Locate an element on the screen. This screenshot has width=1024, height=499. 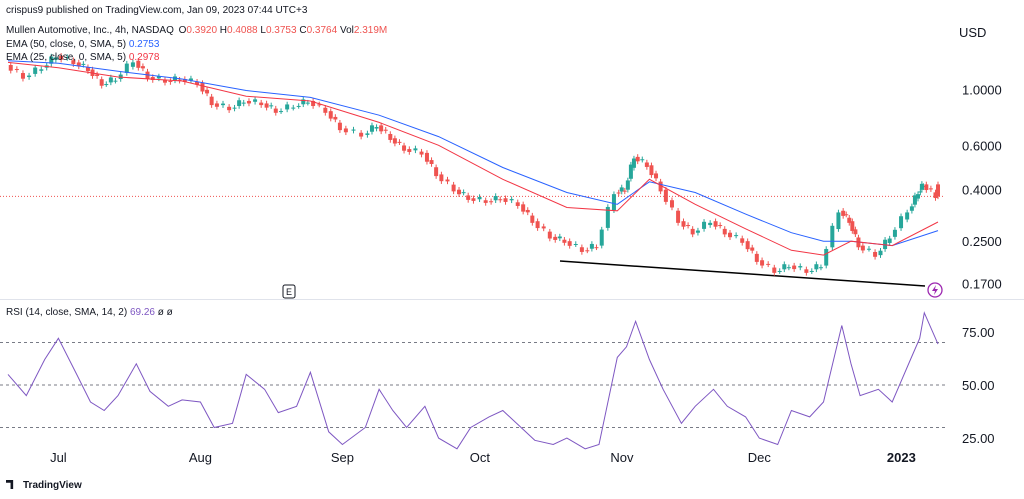
tradingview-logo: TradingView is located at coordinates (44, 485).